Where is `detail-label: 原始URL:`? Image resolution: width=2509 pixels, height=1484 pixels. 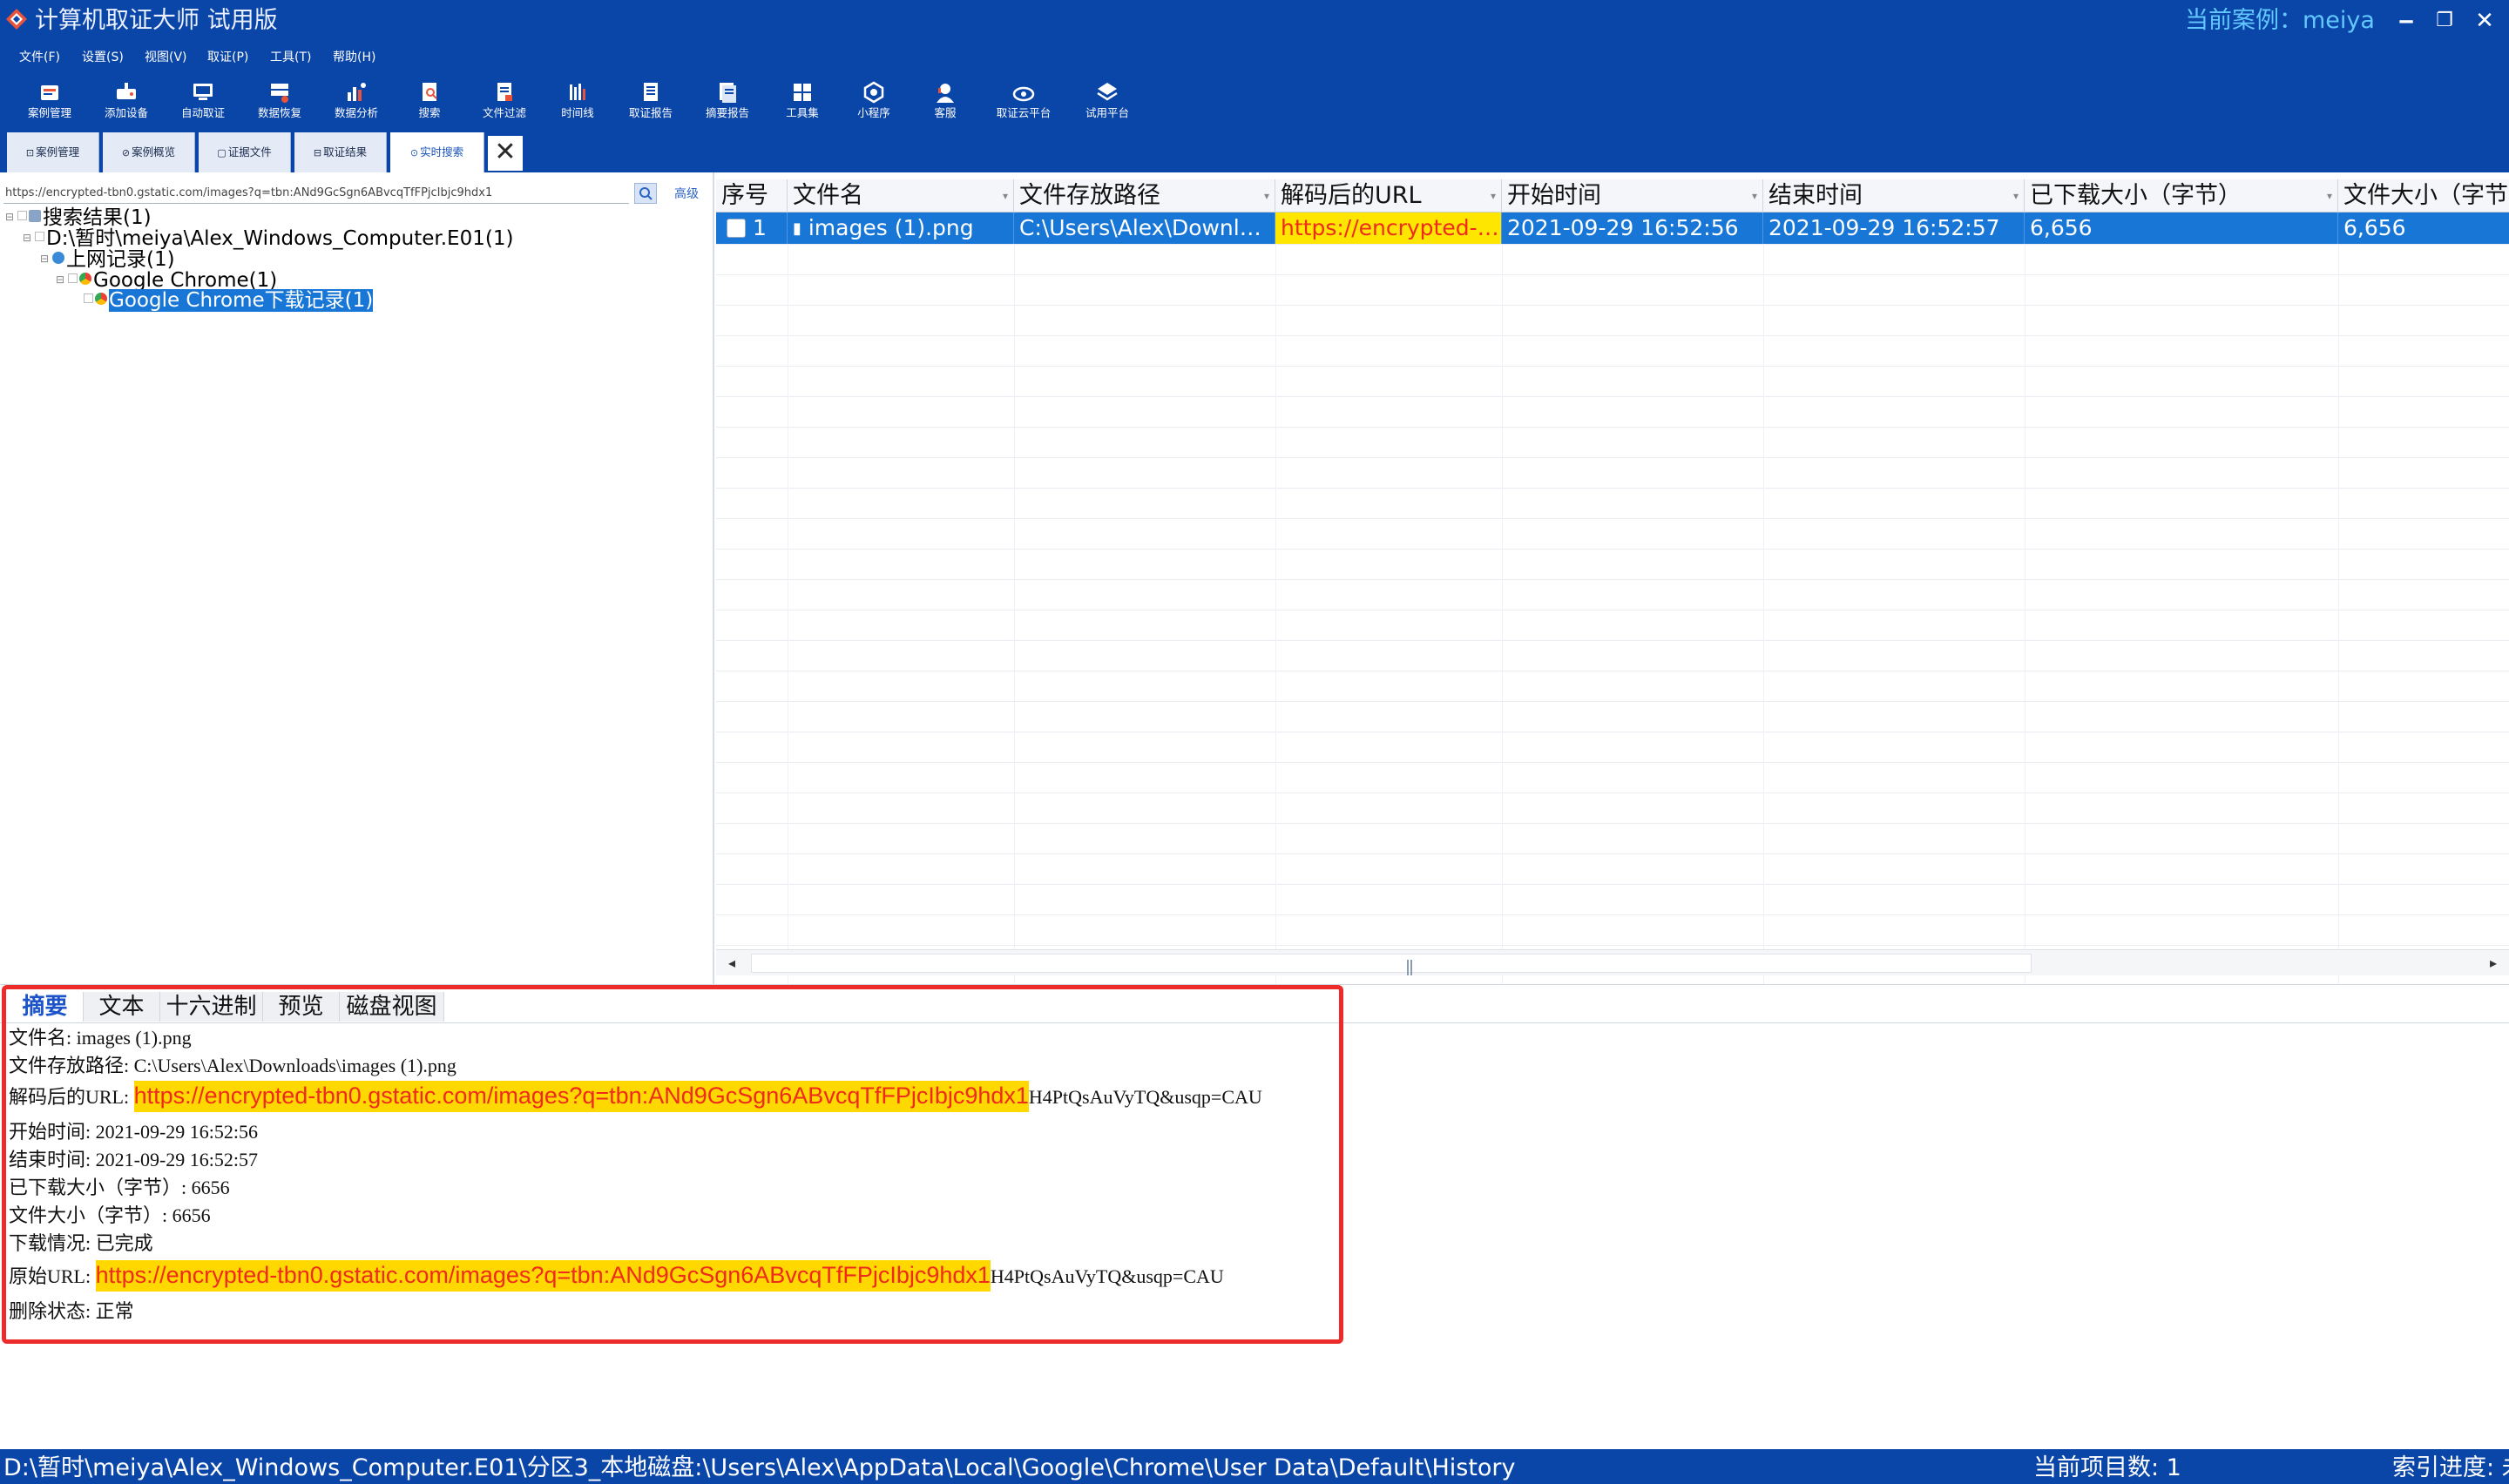
detail-label: 原始URL: is located at coordinates (52, 1276).